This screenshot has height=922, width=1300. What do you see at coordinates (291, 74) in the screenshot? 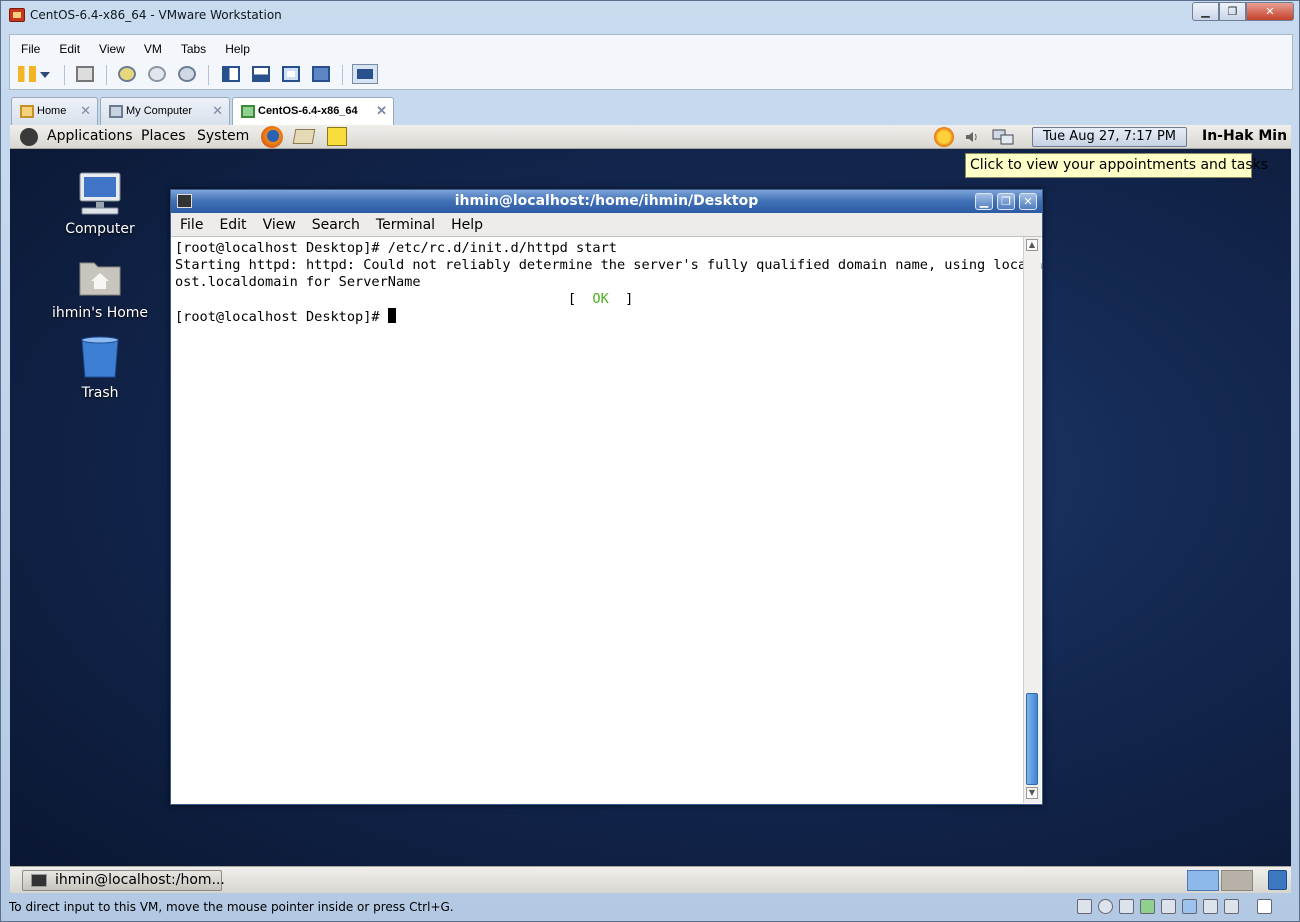
I see `full-screen-icon` at bounding box center [291, 74].